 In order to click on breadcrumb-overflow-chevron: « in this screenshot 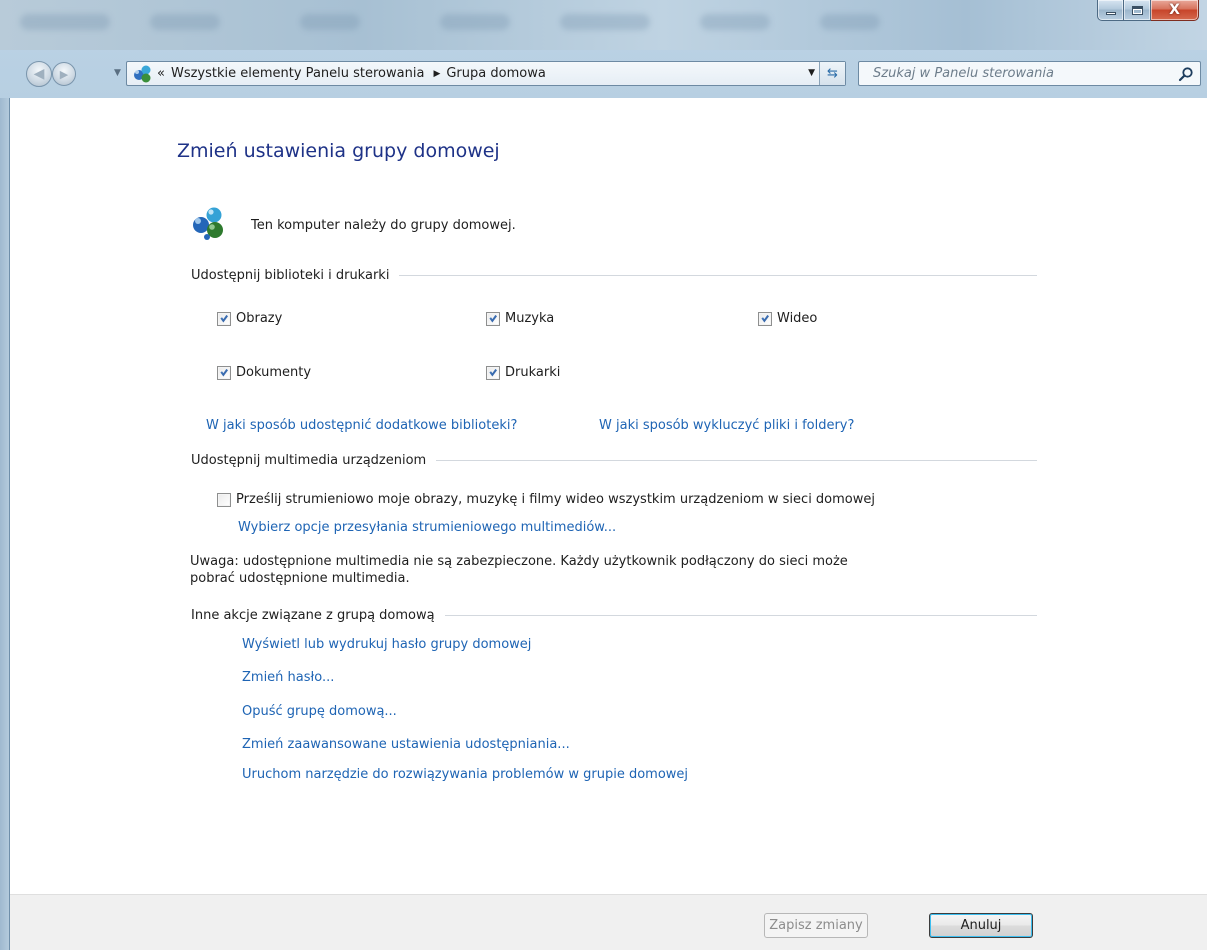, I will do `click(161, 73)`.